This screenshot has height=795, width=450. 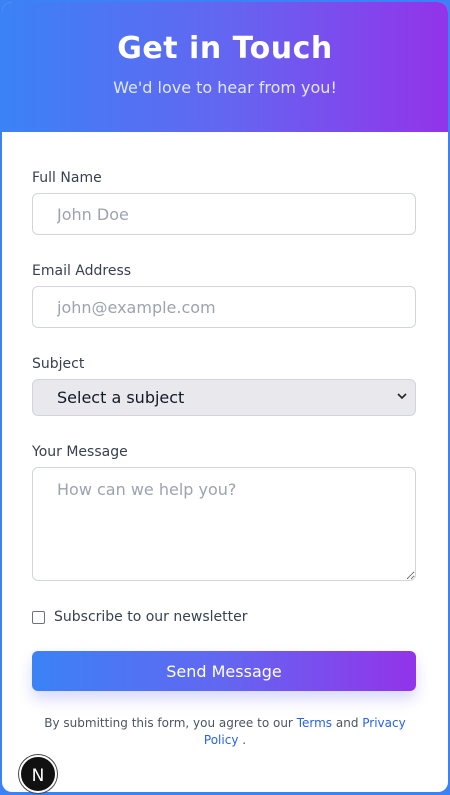 What do you see at coordinates (224, 524) in the screenshot?
I see `message-textarea` at bounding box center [224, 524].